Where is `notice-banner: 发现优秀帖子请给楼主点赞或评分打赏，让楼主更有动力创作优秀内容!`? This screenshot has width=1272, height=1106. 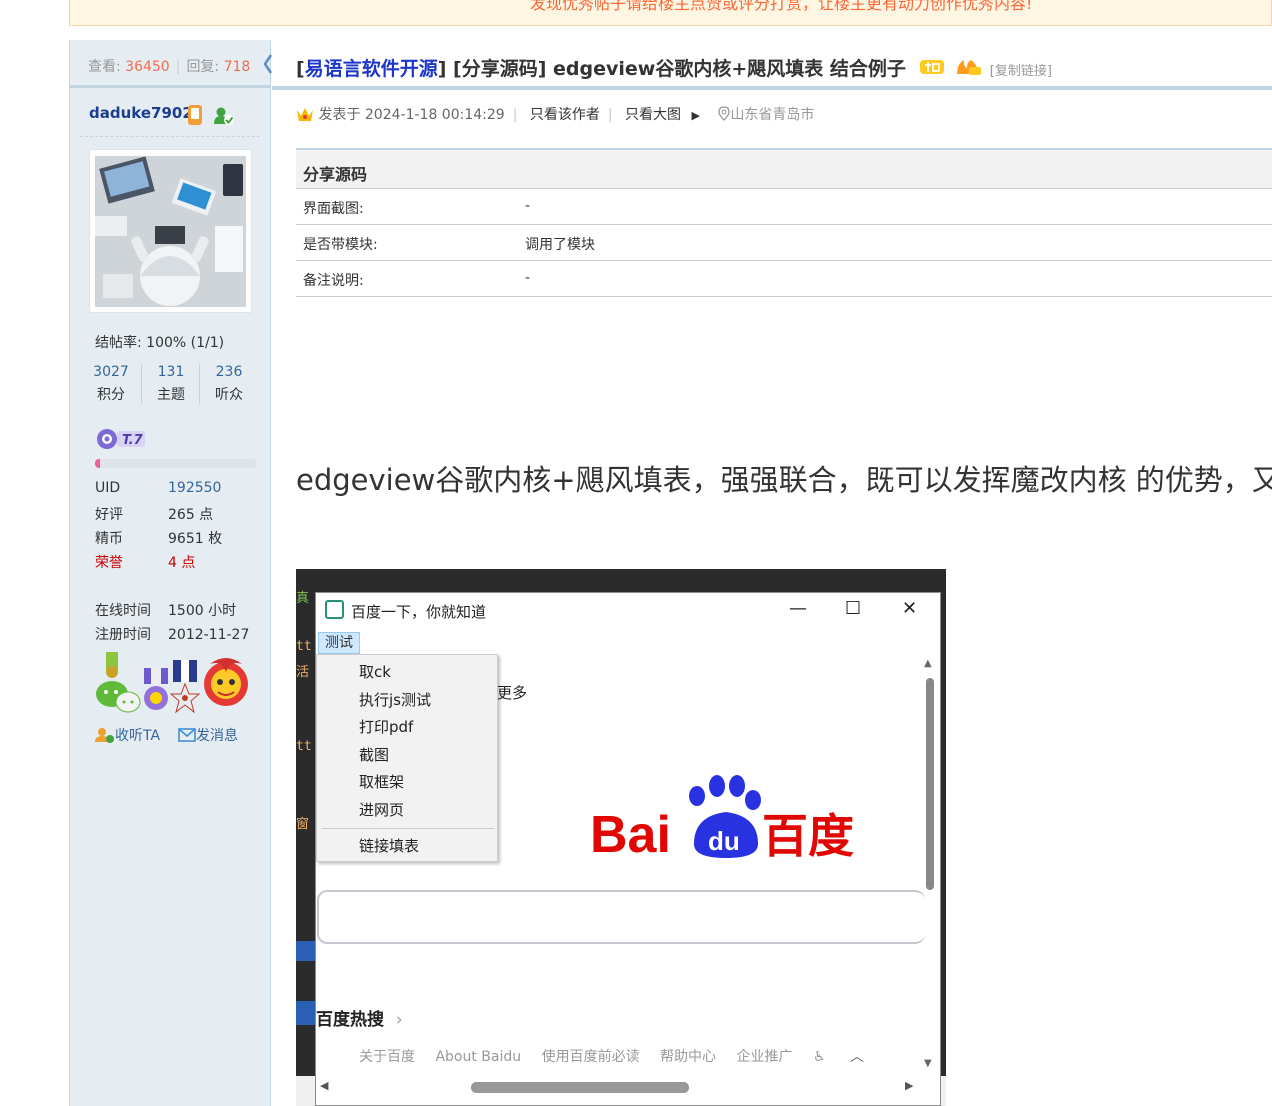
notice-banner: 发现优秀帖子请给楼主点赞或评分打赏，让楼主更有动力创作优秀内容! is located at coordinates (670, 13).